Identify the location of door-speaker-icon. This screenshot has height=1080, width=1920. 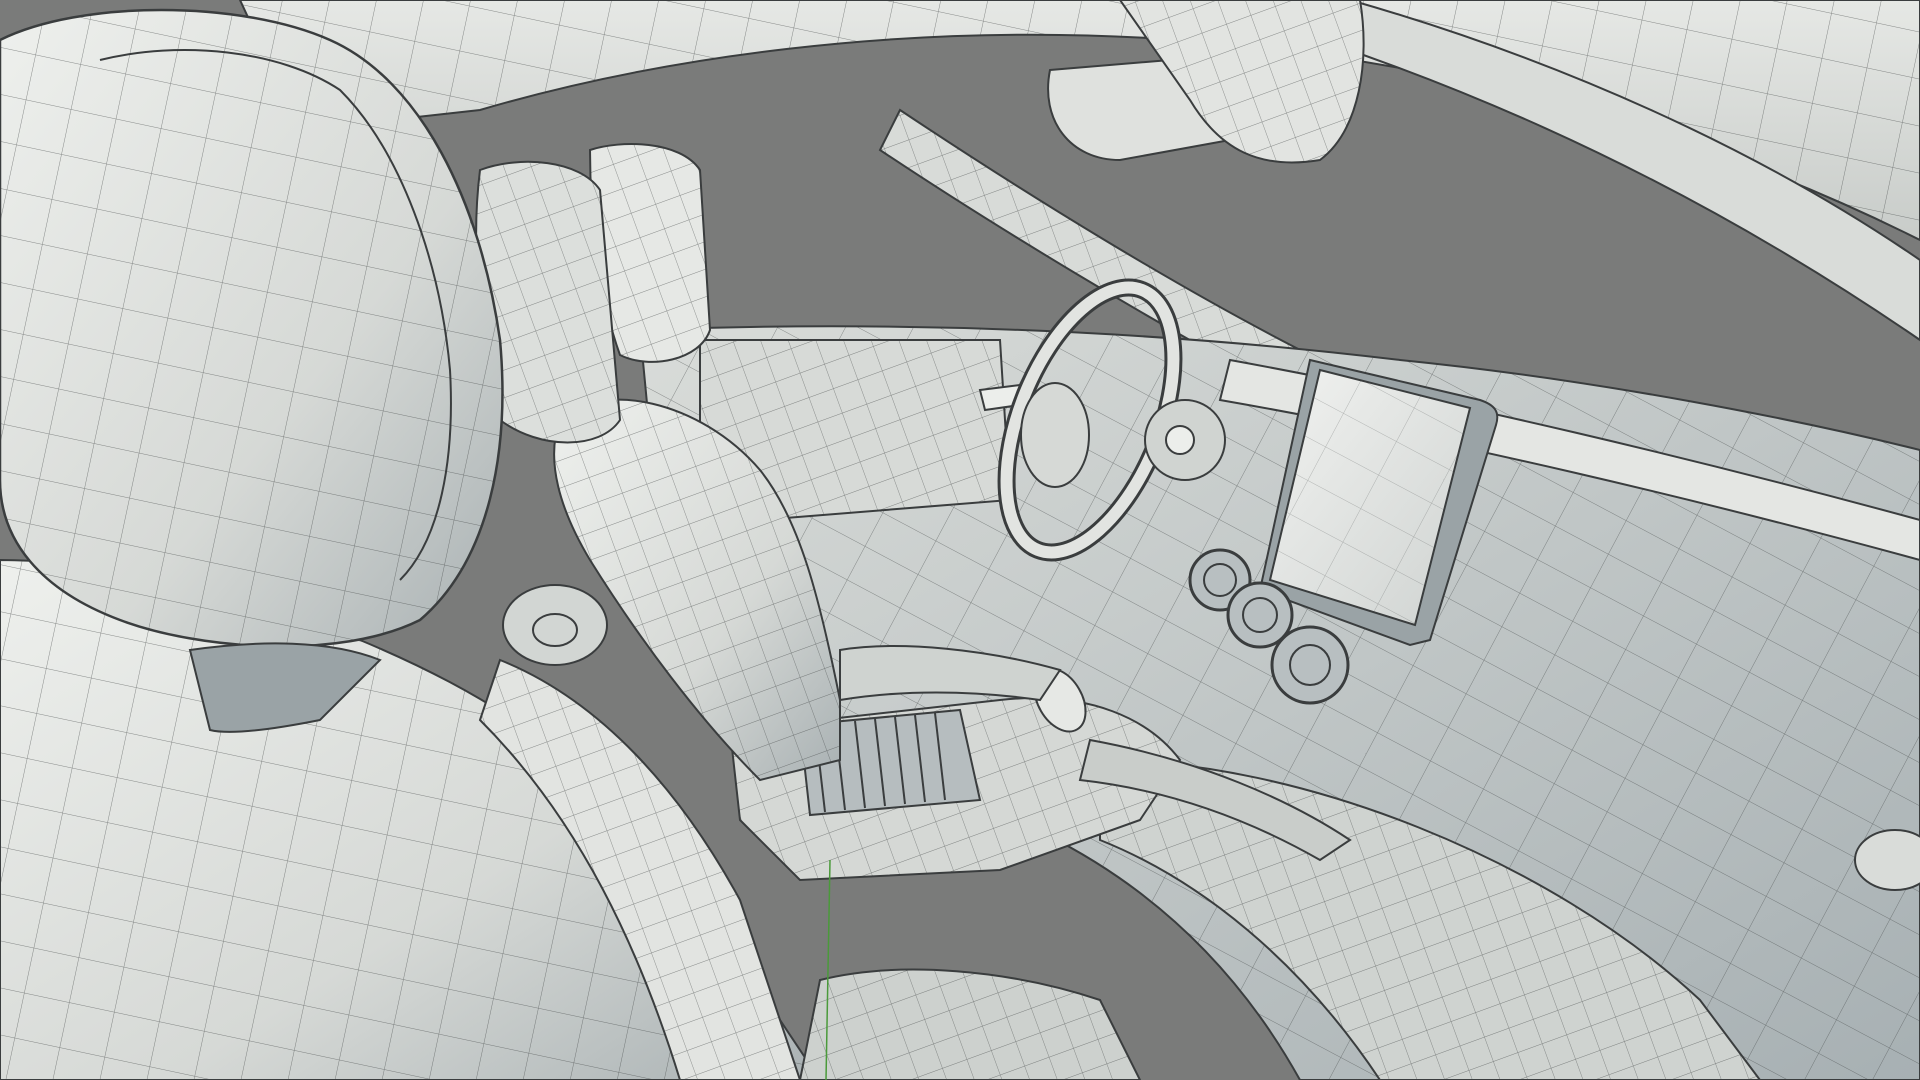
(555, 625).